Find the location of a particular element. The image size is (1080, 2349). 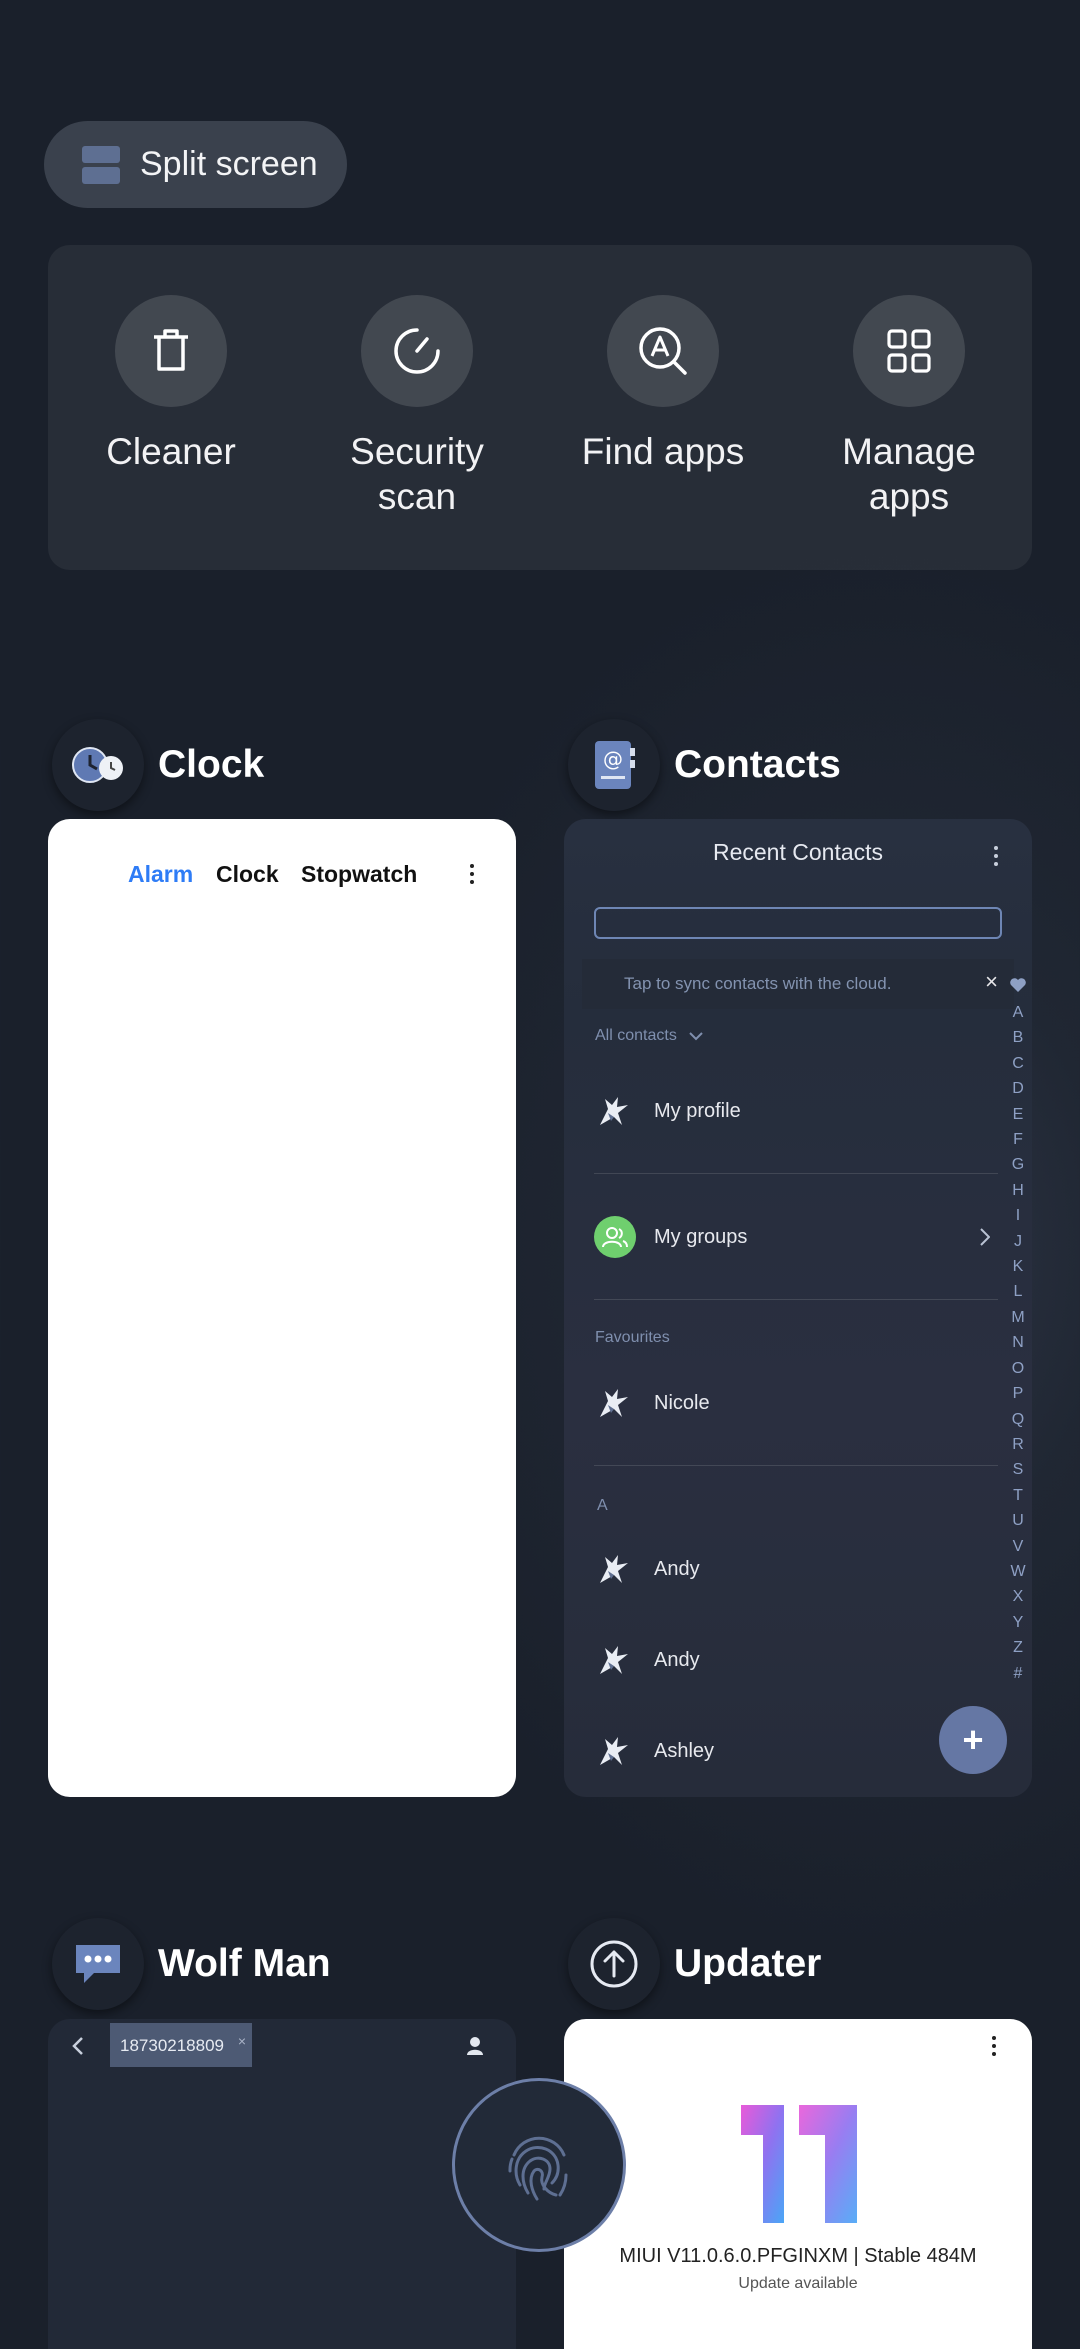

cleaner-label: Cleaner is located at coordinates (171, 451).